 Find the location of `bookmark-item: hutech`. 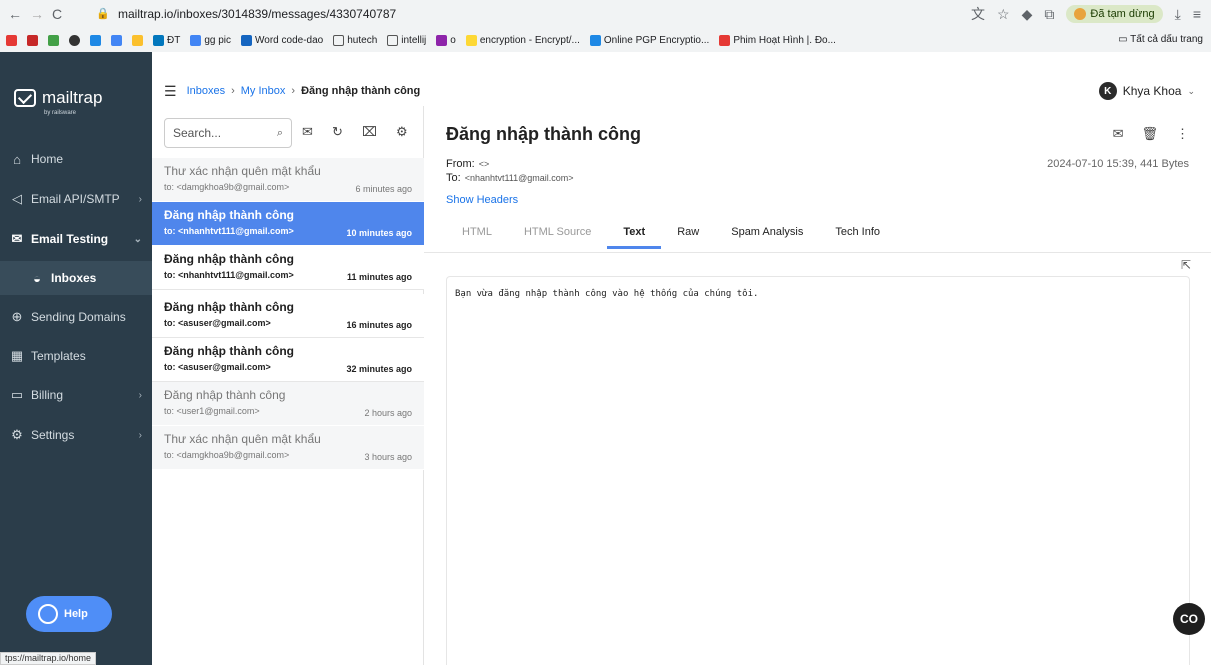

bookmark-item: hutech is located at coordinates (355, 40).